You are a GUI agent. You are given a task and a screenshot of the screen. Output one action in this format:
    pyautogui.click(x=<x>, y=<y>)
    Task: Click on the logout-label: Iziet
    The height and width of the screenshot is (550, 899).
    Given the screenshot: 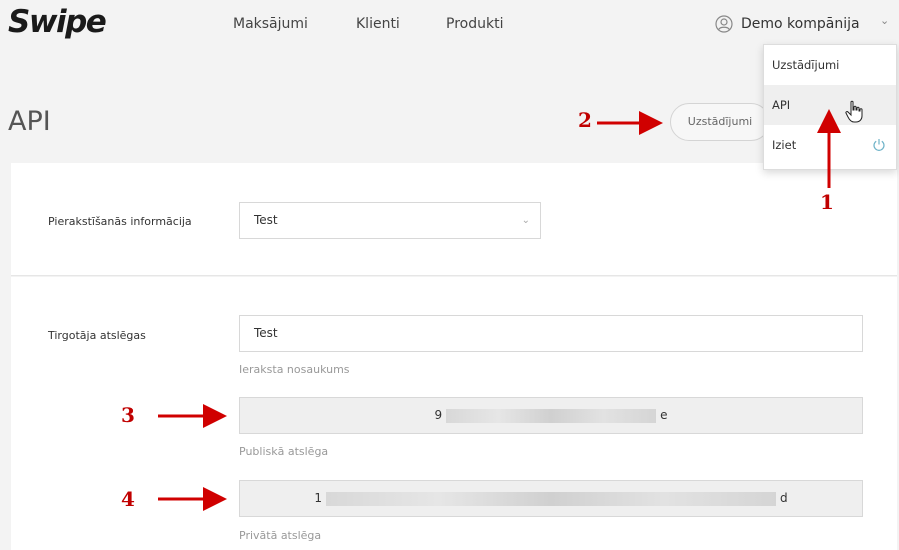 What is the action you would take?
    pyautogui.click(x=784, y=145)
    